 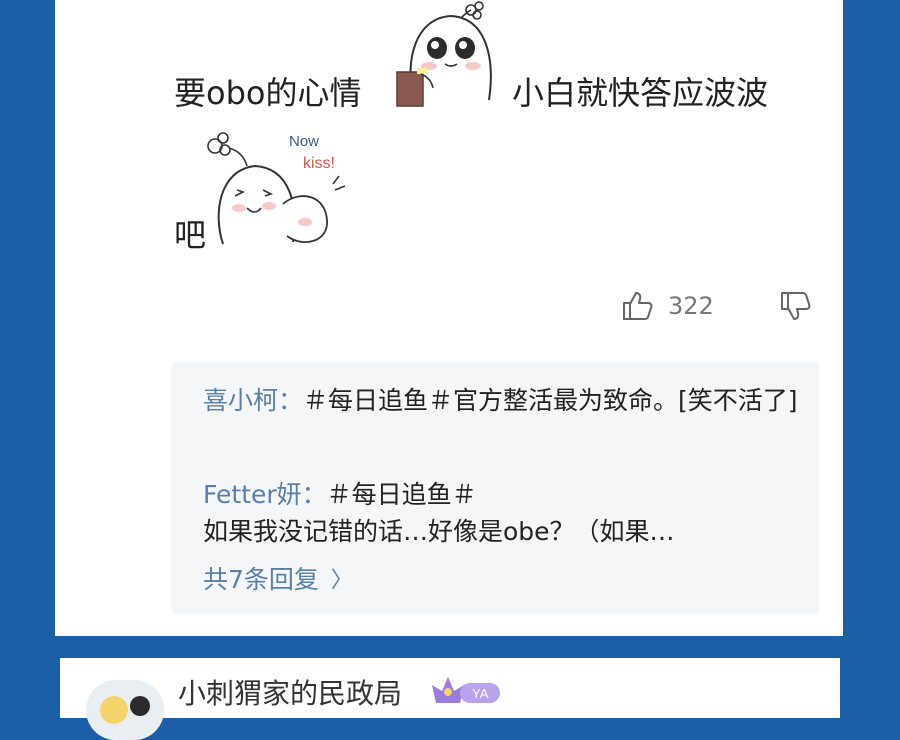 I want to click on thumbs-down-icon, so click(x=795, y=306).